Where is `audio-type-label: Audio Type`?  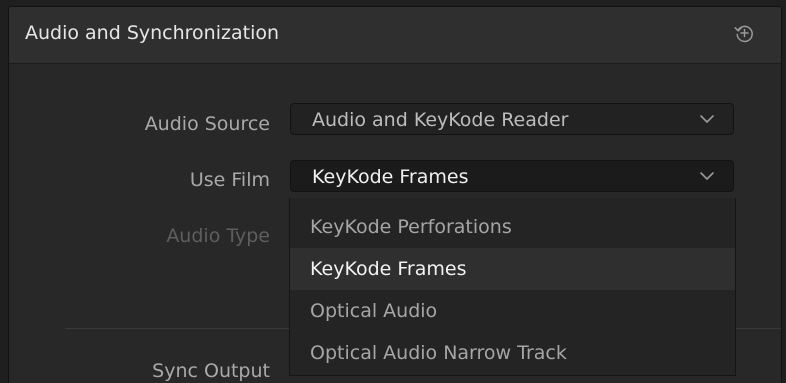 audio-type-label: Audio Type is located at coordinates (218, 236).